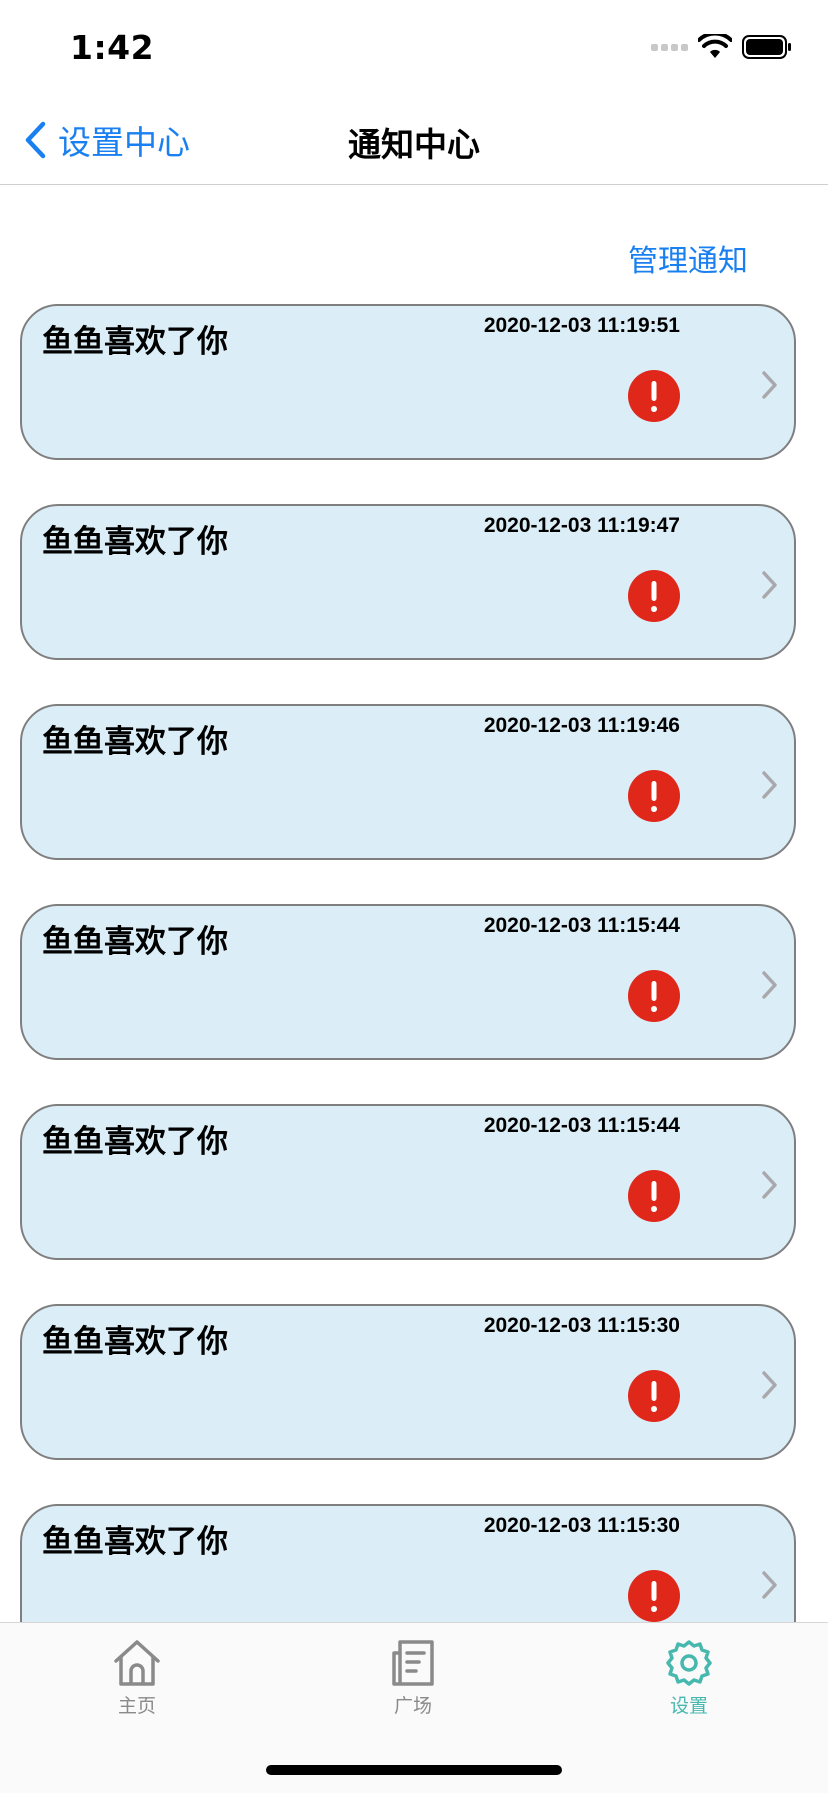  Describe the element at coordinates (689, 1663) in the screenshot. I see `gear-icon` at that location.